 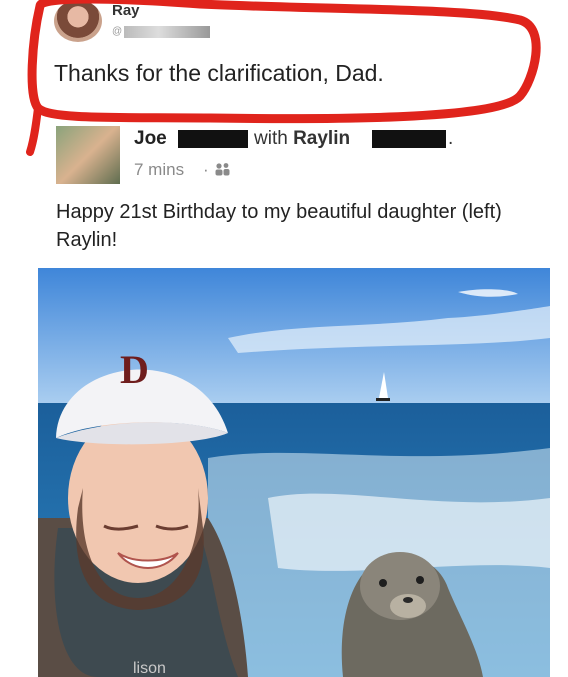 What do you see at coordinates (420, 580) in the screenshot?
I see `sea-lion-eye-right` at bounding box center [420, 580].